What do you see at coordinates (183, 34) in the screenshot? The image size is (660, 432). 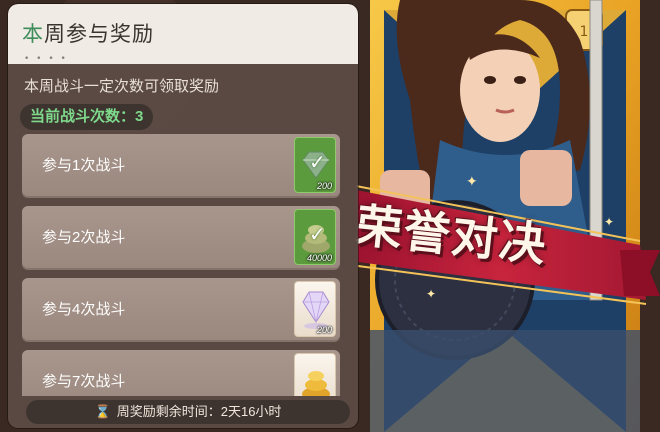 I see `panel-header: 本周参与奖励 • • • •` at bounding box center [183, 34].